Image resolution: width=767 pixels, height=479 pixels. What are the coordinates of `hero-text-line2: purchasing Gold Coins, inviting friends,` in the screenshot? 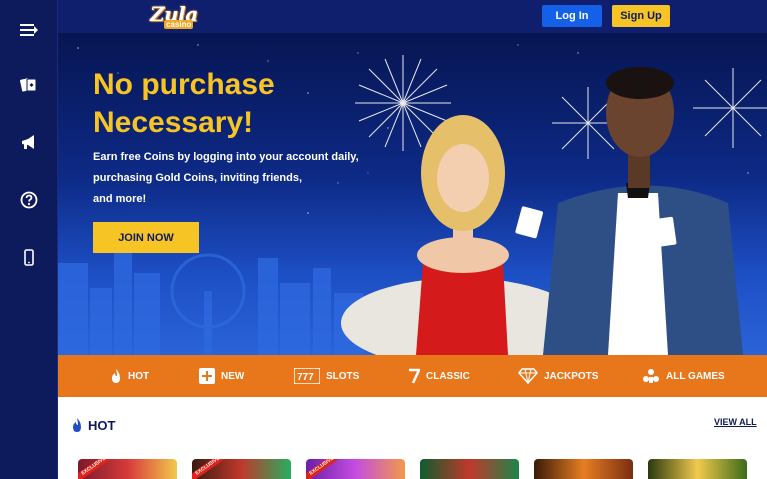 It's located at (198, 178).